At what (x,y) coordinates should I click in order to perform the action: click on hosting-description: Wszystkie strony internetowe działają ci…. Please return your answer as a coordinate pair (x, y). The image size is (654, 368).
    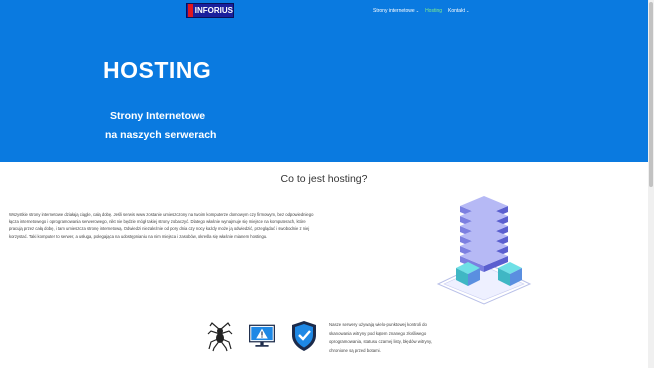
    Looking at the image, I should click on (161, 225).